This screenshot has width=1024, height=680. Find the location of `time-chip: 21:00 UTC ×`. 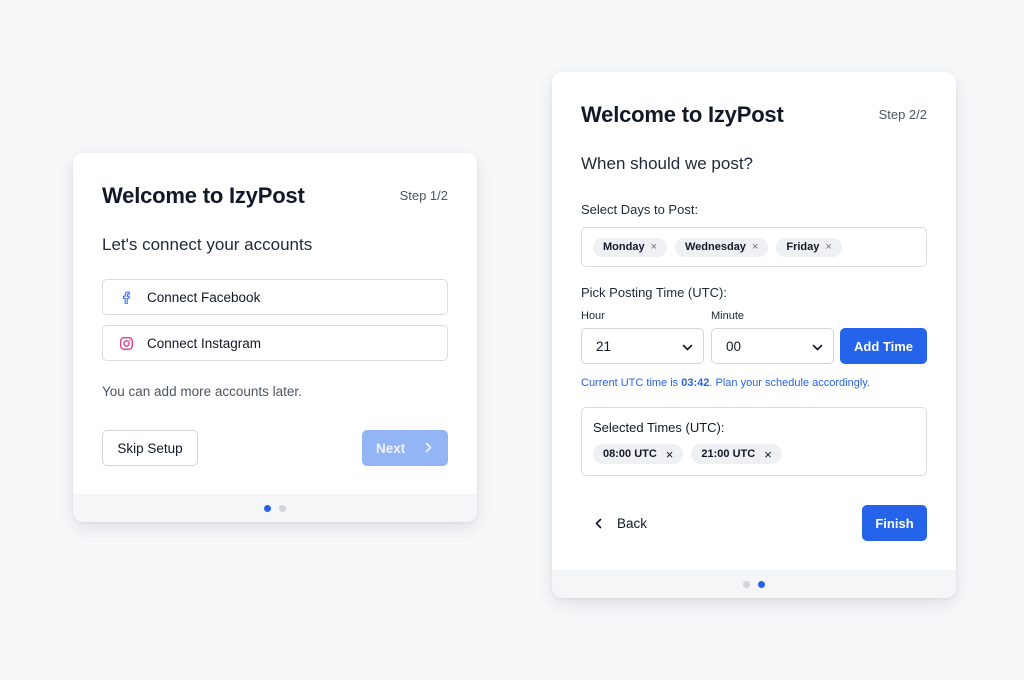

time-chip: 21:00 UTC × is located at coordinates (736, 454).